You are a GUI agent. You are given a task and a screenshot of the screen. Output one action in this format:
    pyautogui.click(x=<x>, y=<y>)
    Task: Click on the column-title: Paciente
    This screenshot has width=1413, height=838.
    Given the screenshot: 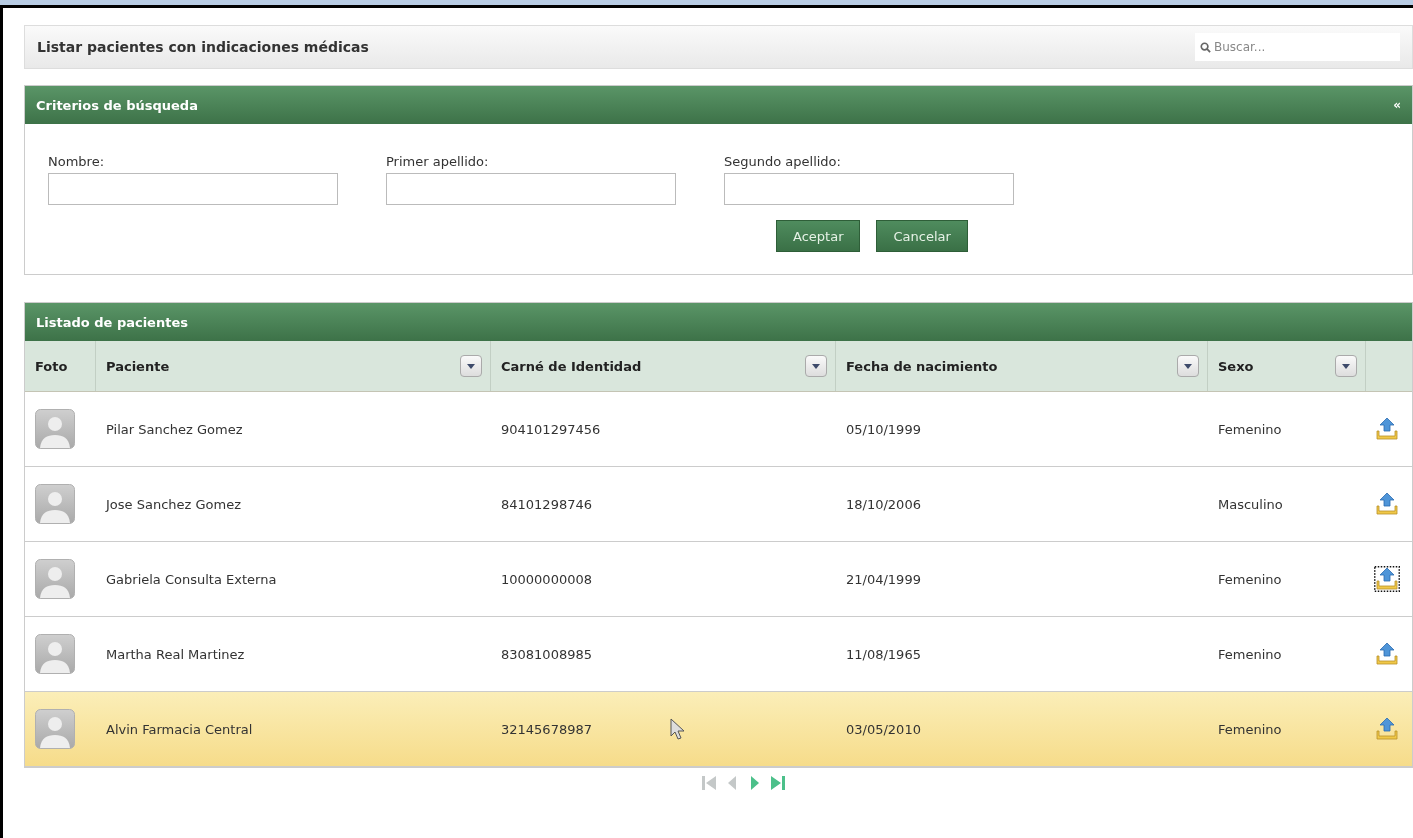 What is the action you would take?
    pyautogui.click(x=138, y=366)
    